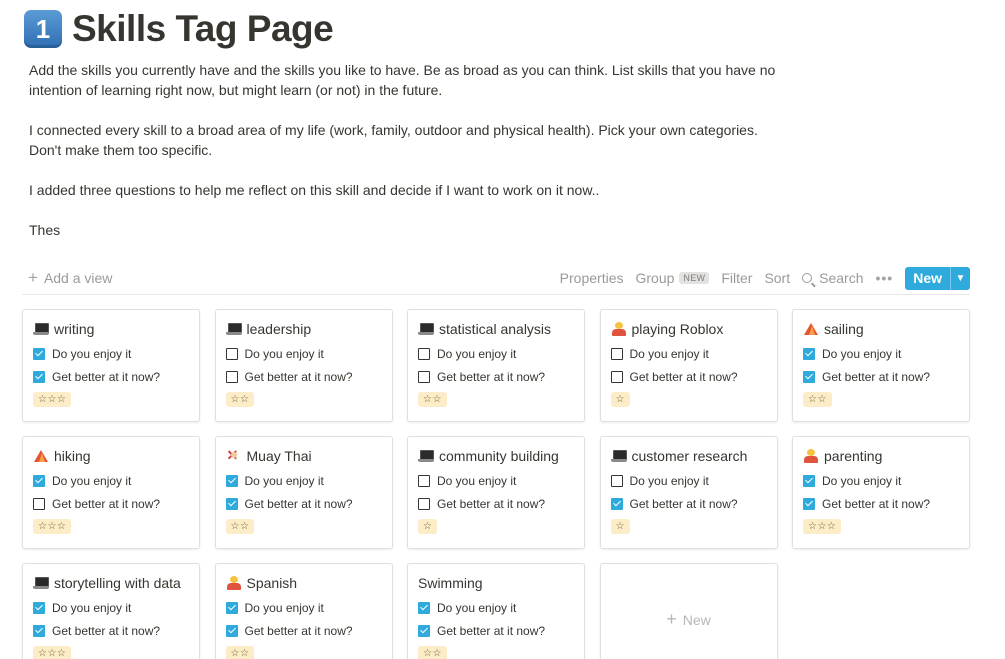  I want to click on page-title: Skills Tag Page, so click(203, 29).